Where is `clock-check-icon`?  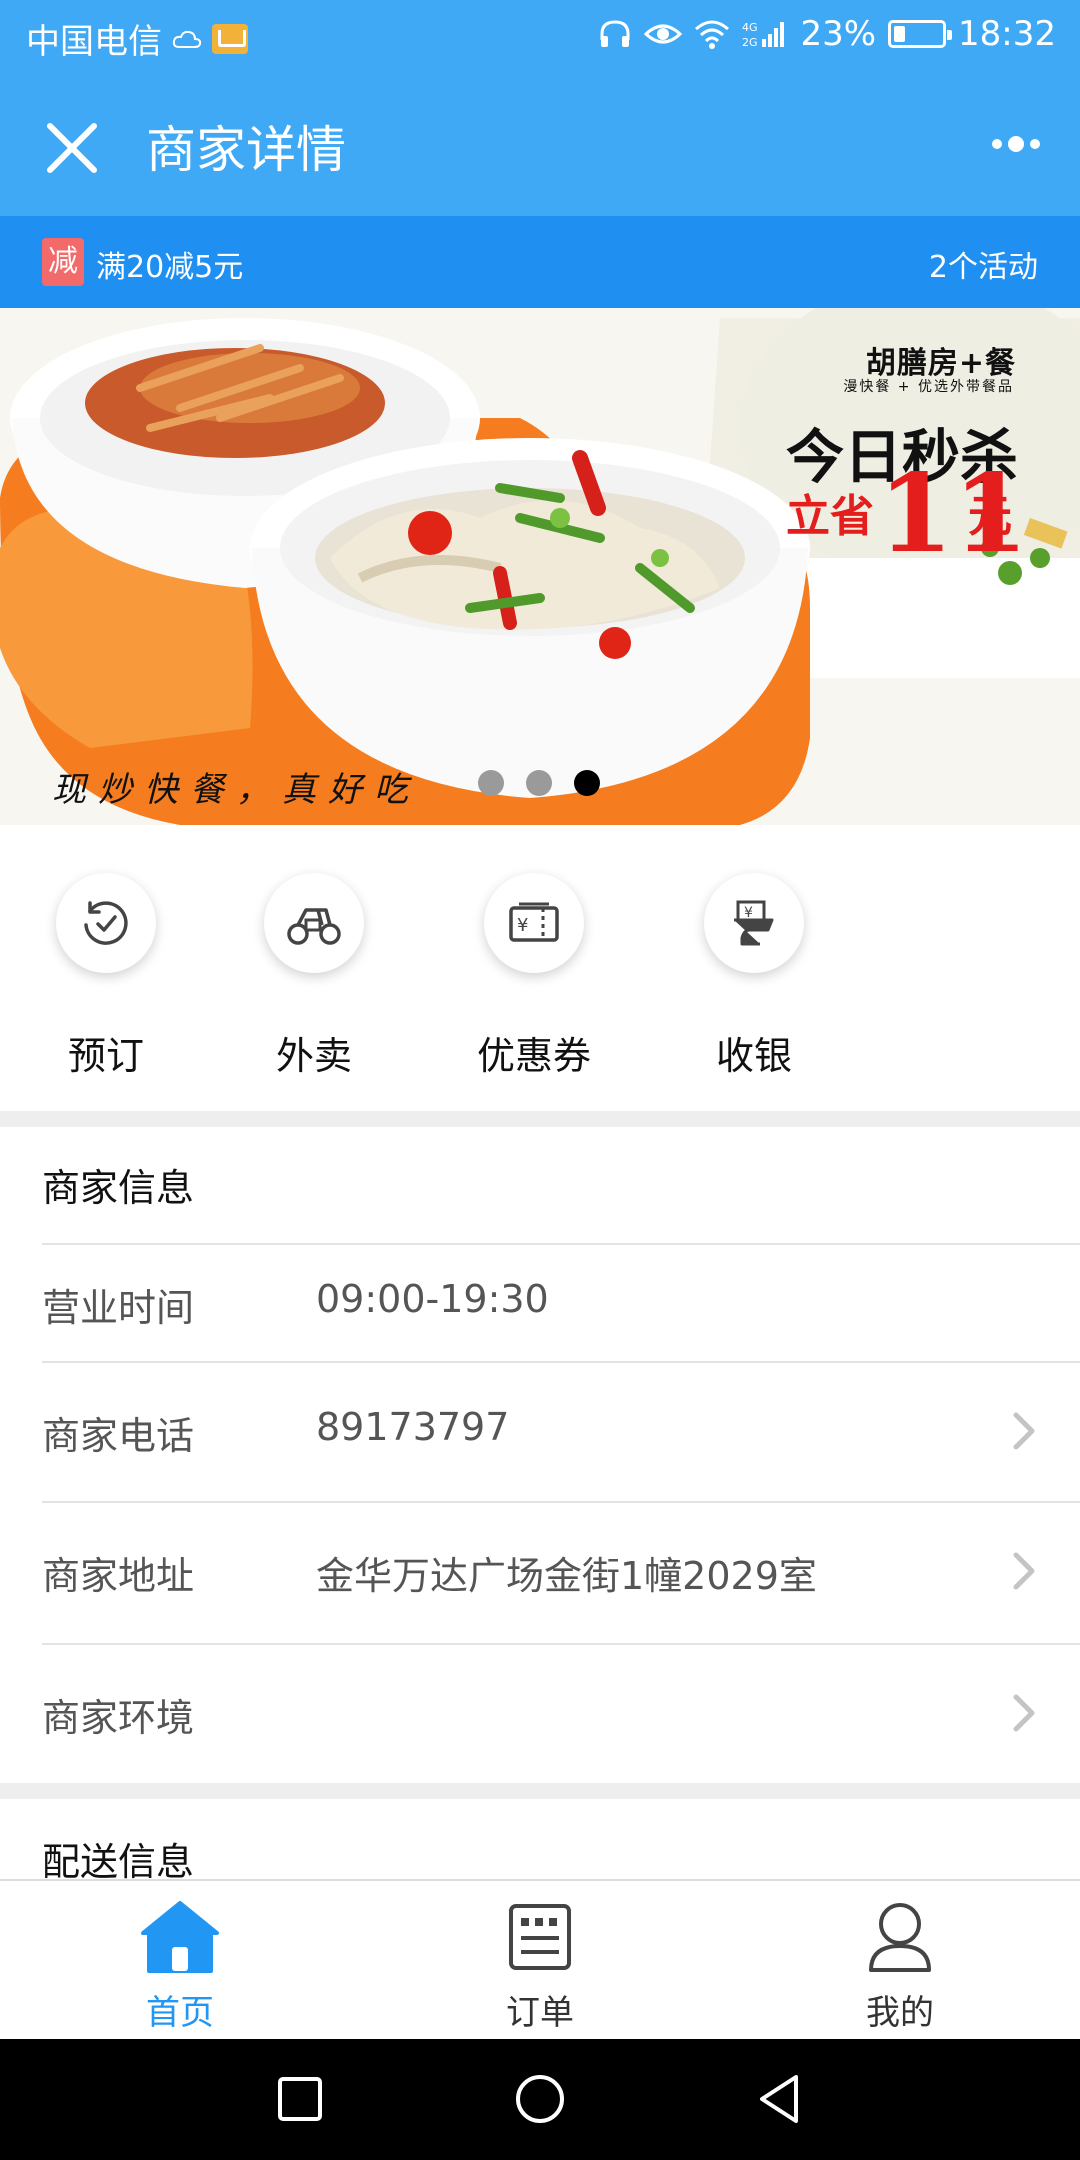 clock-check-icon is located at coordinates (106, 923).